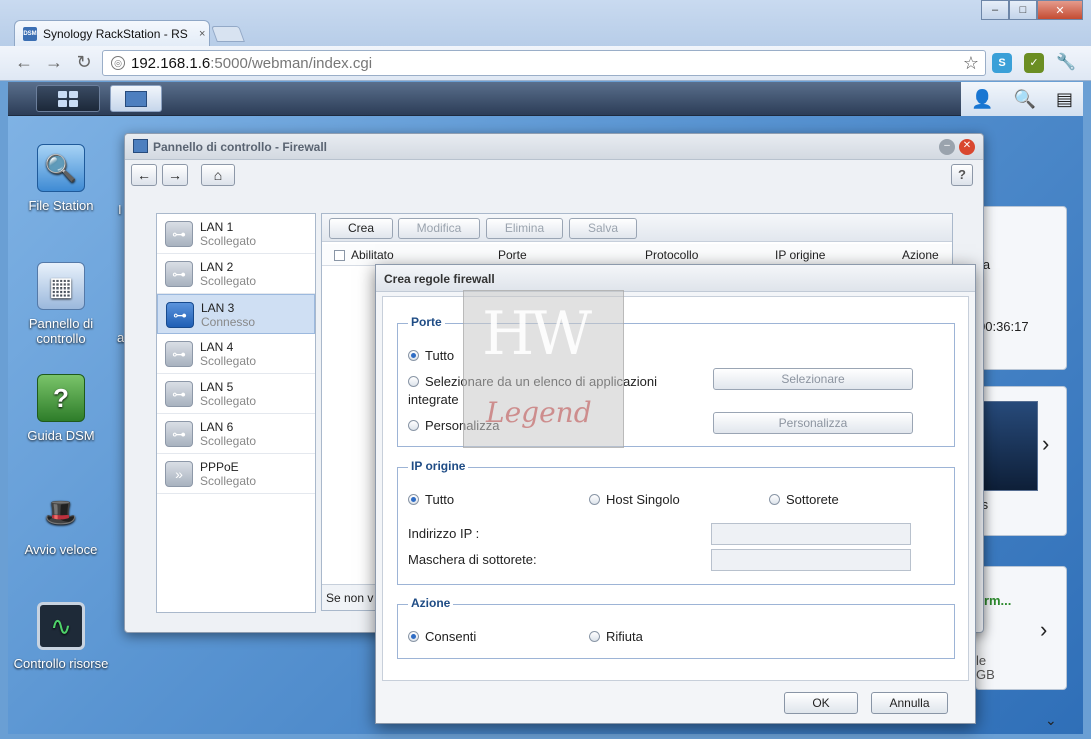  I want to click on interface-item-pppoe: » PPPoE Scollegato, so click(236, 474).